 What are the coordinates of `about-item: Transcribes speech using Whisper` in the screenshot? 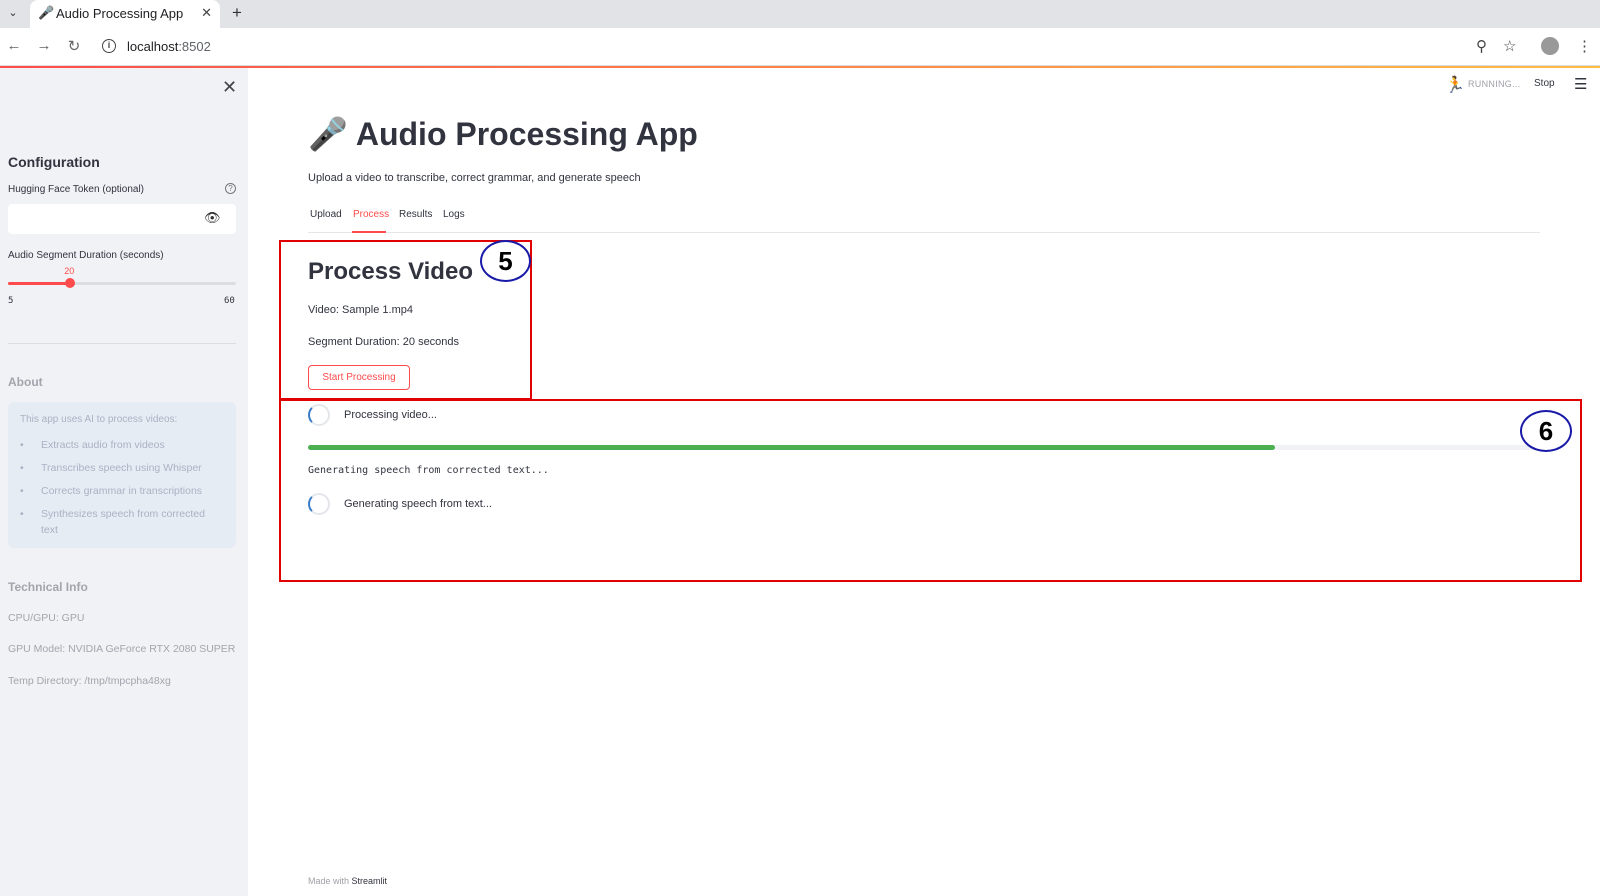 It's located at (122, 468).